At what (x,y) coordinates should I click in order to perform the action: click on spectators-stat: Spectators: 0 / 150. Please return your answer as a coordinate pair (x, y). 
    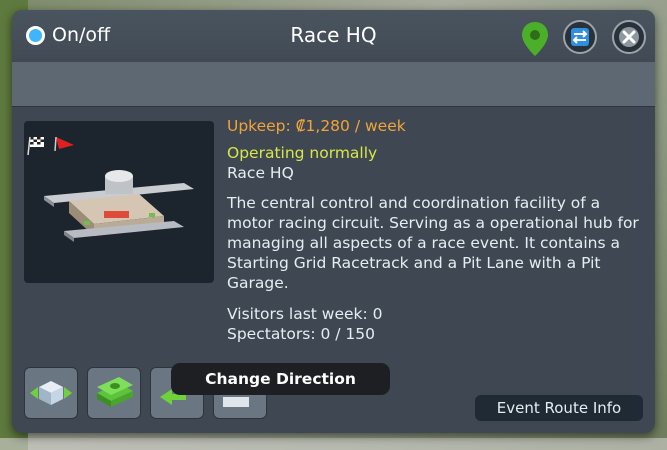
    Looking at the image, I should click on (301, 334).